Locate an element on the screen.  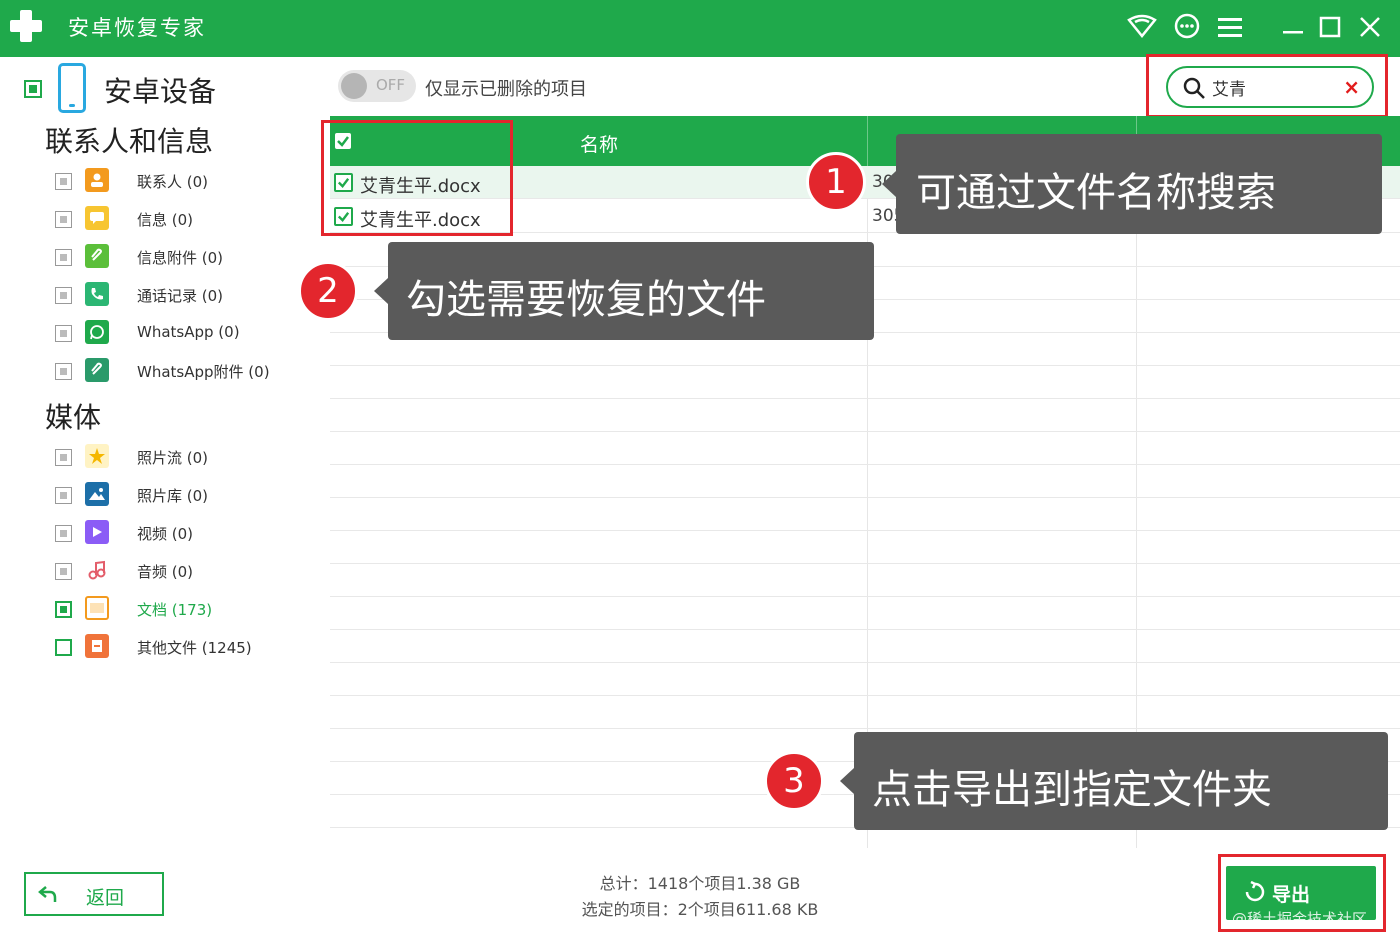
callout-select-tip: 勾选需要恢复的文件 is located at coordinates (624, 291).